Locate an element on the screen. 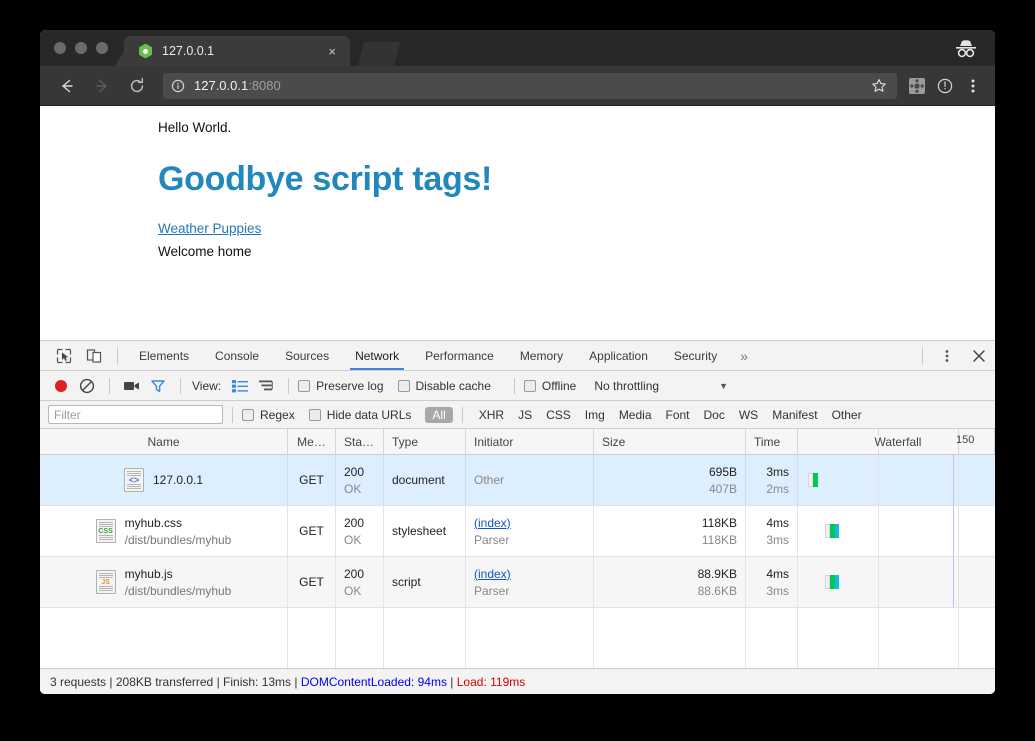 This screenshot has width=1035, height=741. cell-initiator: Other is located at coordinates (530, 480).